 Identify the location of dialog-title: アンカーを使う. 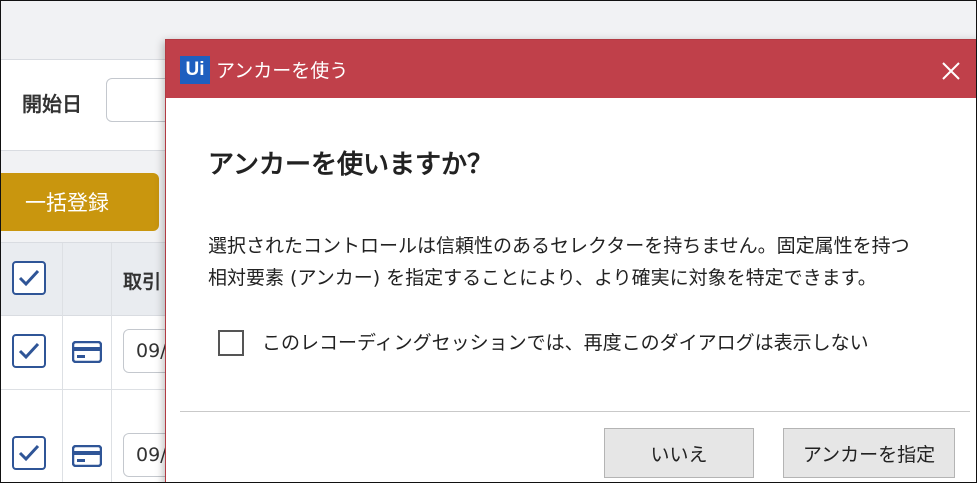
(282, 71).